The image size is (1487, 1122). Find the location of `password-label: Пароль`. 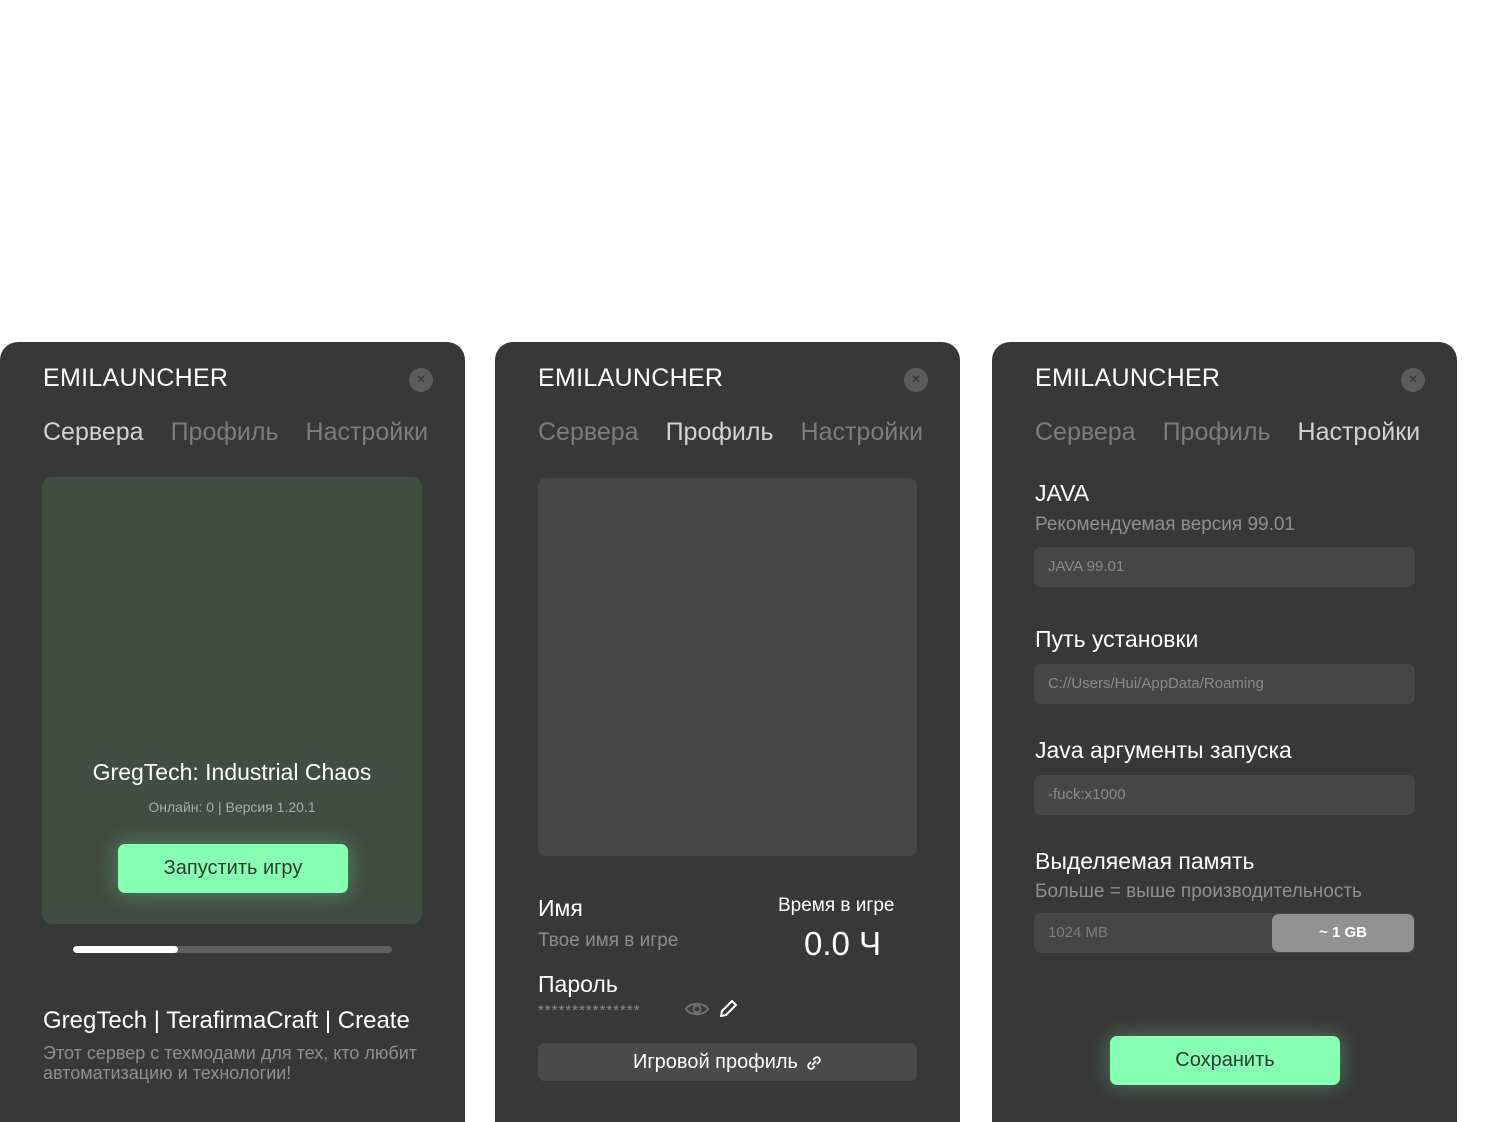

password-label: Пароль is located at coordinates (578, 984).